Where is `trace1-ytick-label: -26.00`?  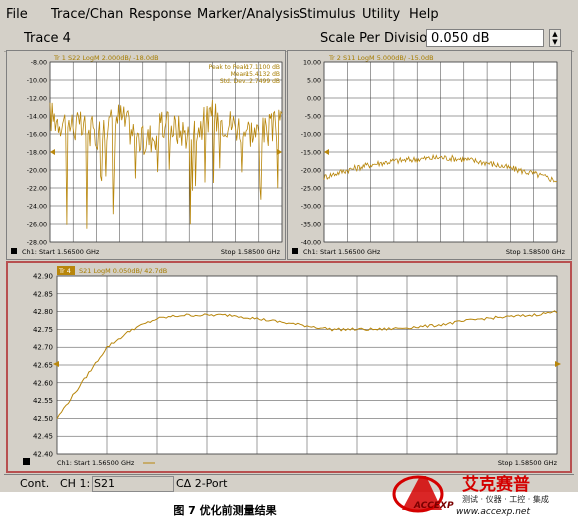
trace1-ytick-label: -26.00 is located at coordinates (37, 225).